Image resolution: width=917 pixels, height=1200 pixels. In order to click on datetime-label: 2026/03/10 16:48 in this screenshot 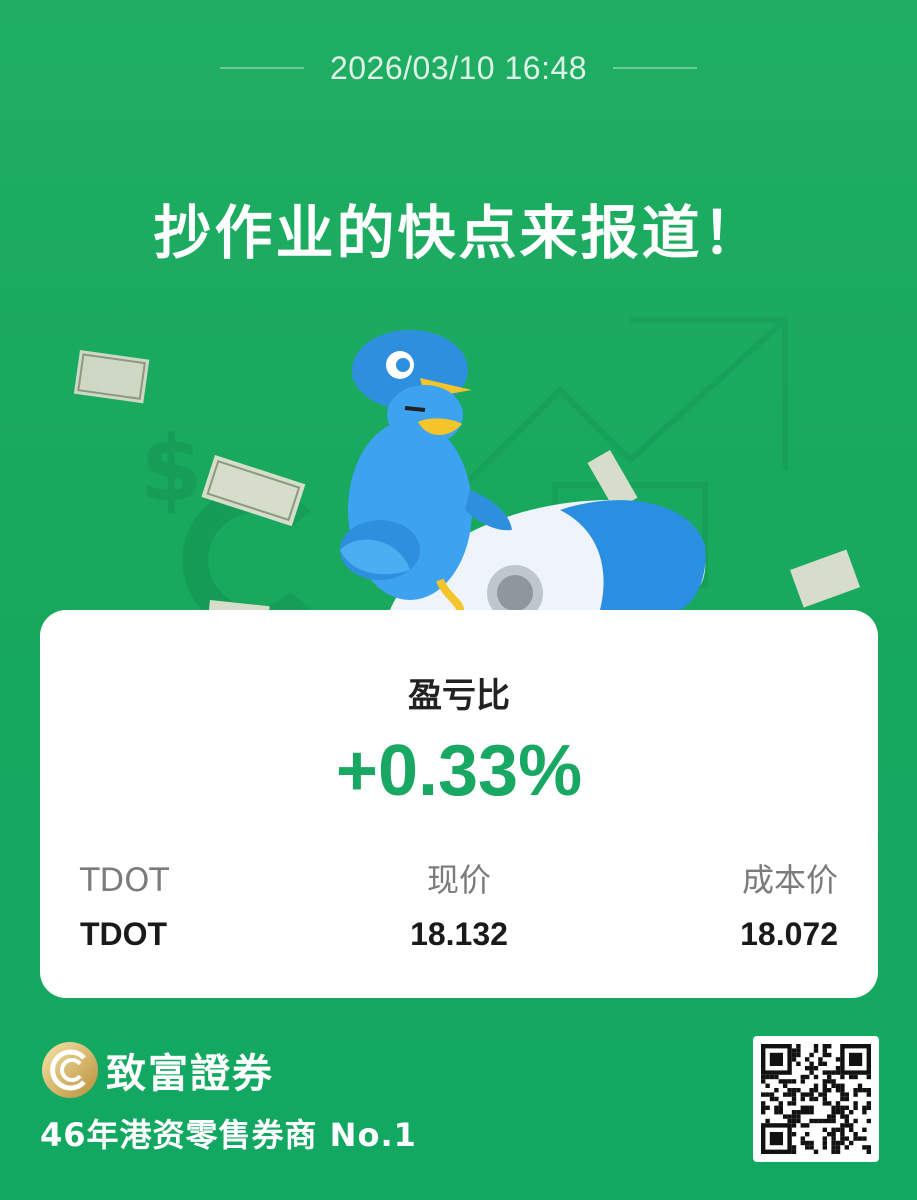, I will do `click(458, 67)`.